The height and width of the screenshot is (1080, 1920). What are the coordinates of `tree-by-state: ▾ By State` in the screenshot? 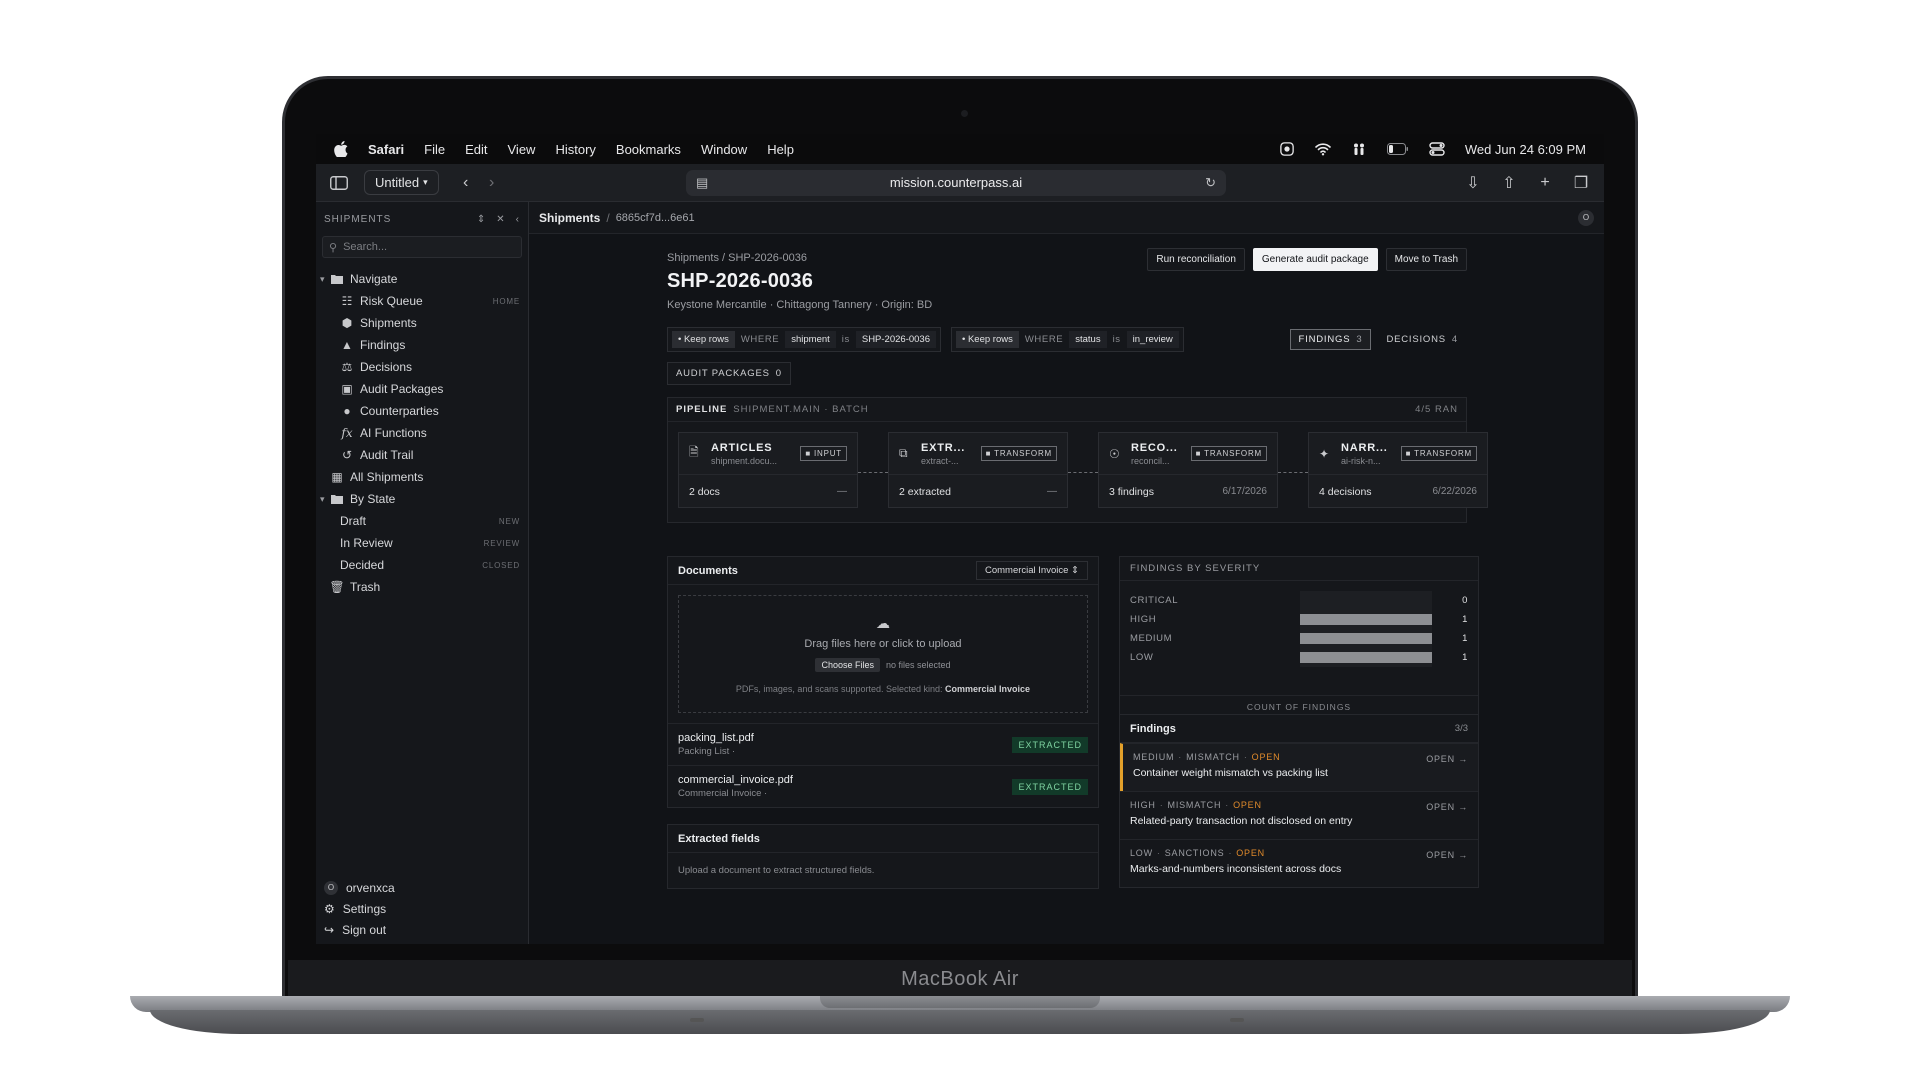 It's located at (422, 499).